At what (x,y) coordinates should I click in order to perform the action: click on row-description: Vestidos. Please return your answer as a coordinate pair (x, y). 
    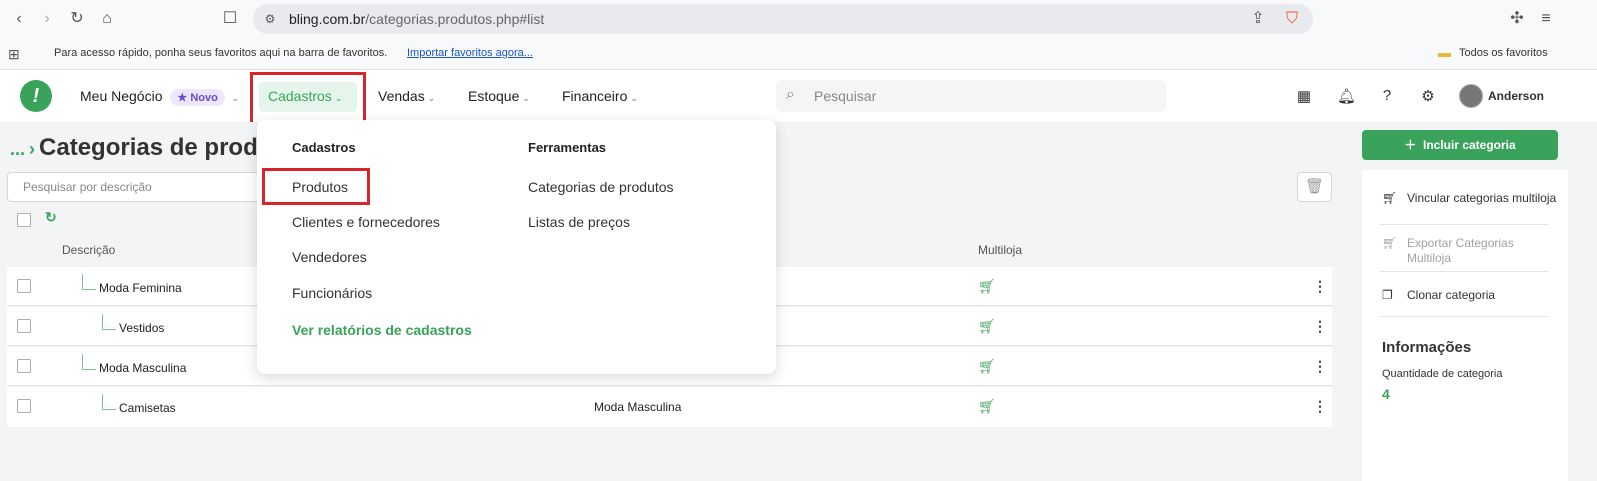
    Looking at the image, I should click on (142, 328).